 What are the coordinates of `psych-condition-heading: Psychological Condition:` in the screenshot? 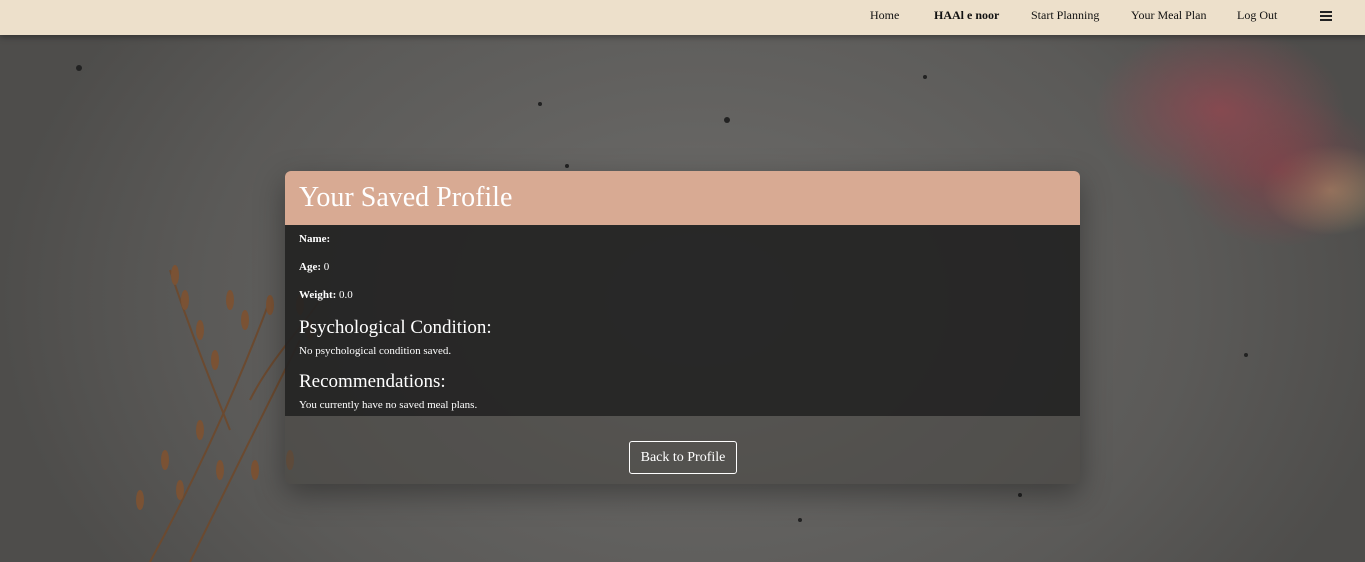 It's located at (395, 327).